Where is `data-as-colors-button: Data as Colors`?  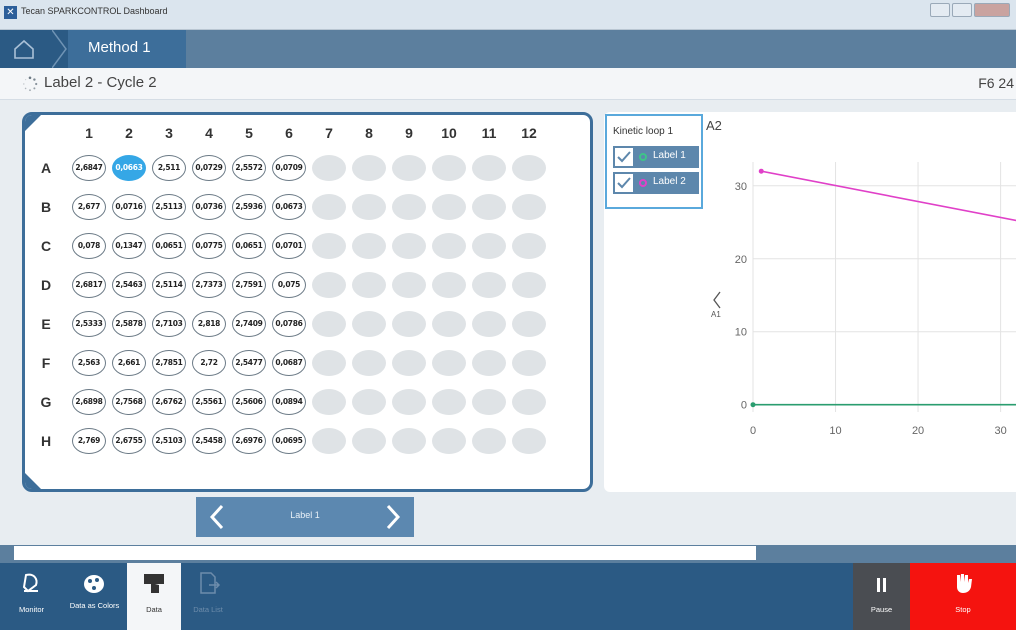
data-as-colors-button: Data as Colors is located at coordinates (94, 596).